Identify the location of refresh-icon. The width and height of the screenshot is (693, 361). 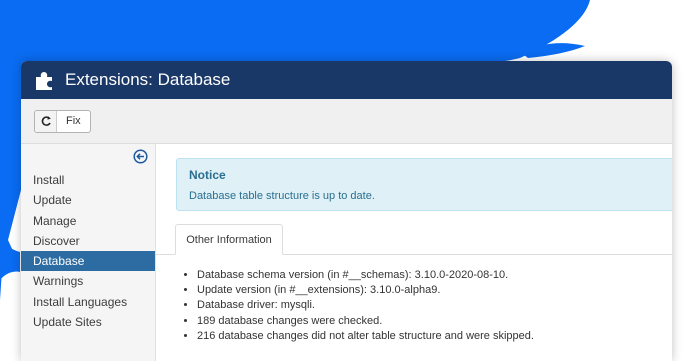
(46, 121).